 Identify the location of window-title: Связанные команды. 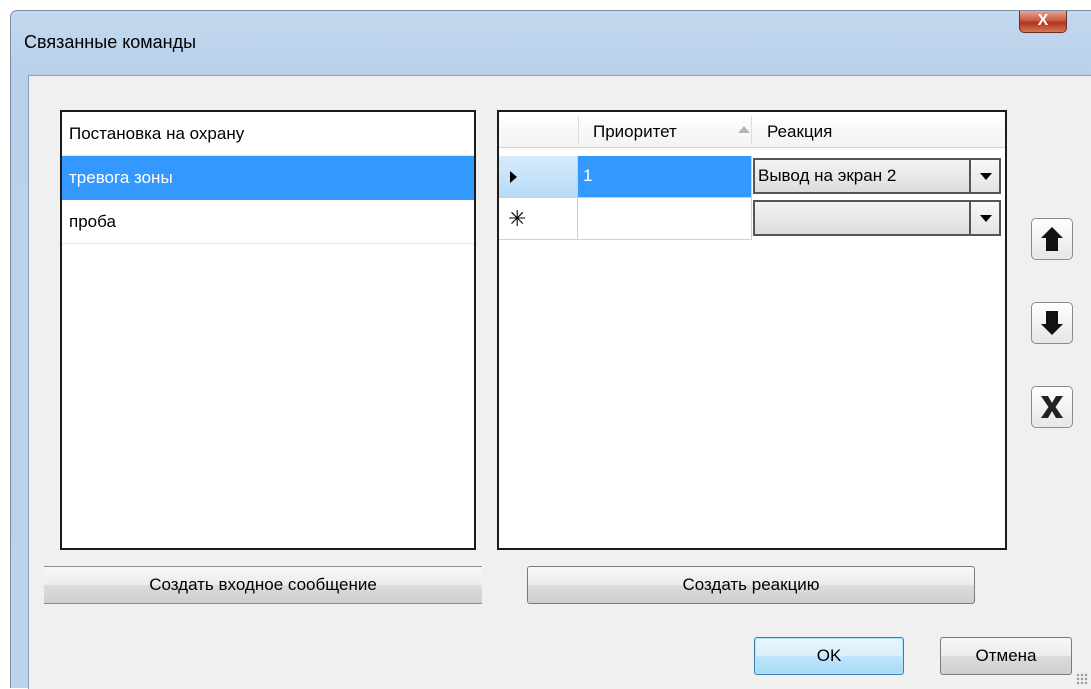
(110, 42).